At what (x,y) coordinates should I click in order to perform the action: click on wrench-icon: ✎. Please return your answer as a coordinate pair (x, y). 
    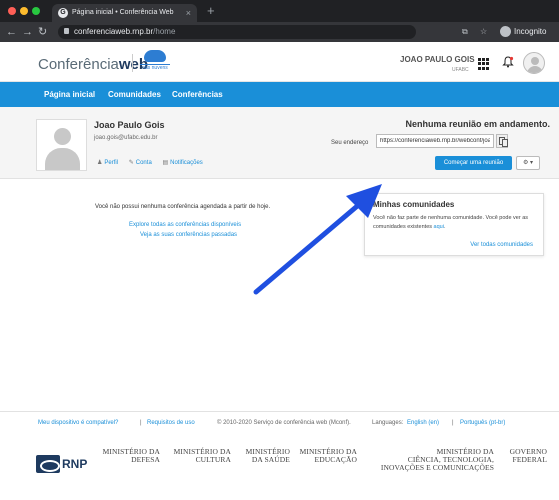
    Looking at the image, I should click on (131, 163).